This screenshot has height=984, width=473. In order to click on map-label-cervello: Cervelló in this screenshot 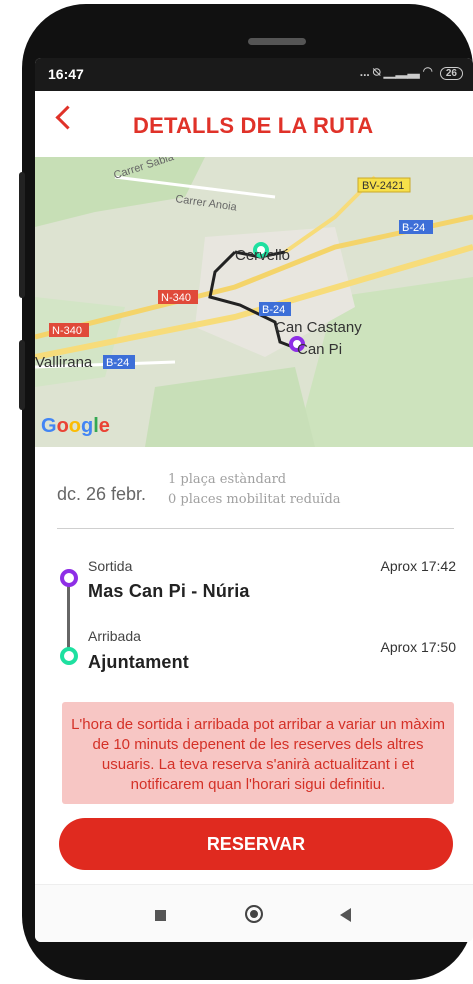, I will do `click(262, 255)`.